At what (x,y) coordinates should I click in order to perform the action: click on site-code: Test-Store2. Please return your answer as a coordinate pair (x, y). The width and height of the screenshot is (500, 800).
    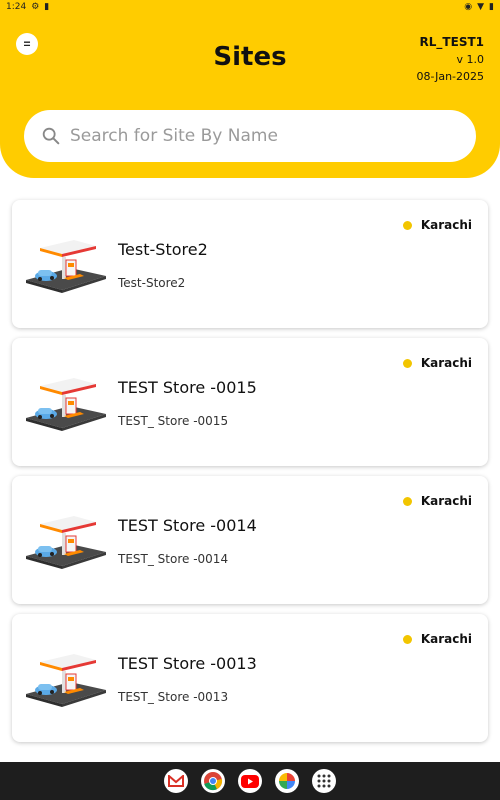
    Looking at the image, I should click on (152, 283).